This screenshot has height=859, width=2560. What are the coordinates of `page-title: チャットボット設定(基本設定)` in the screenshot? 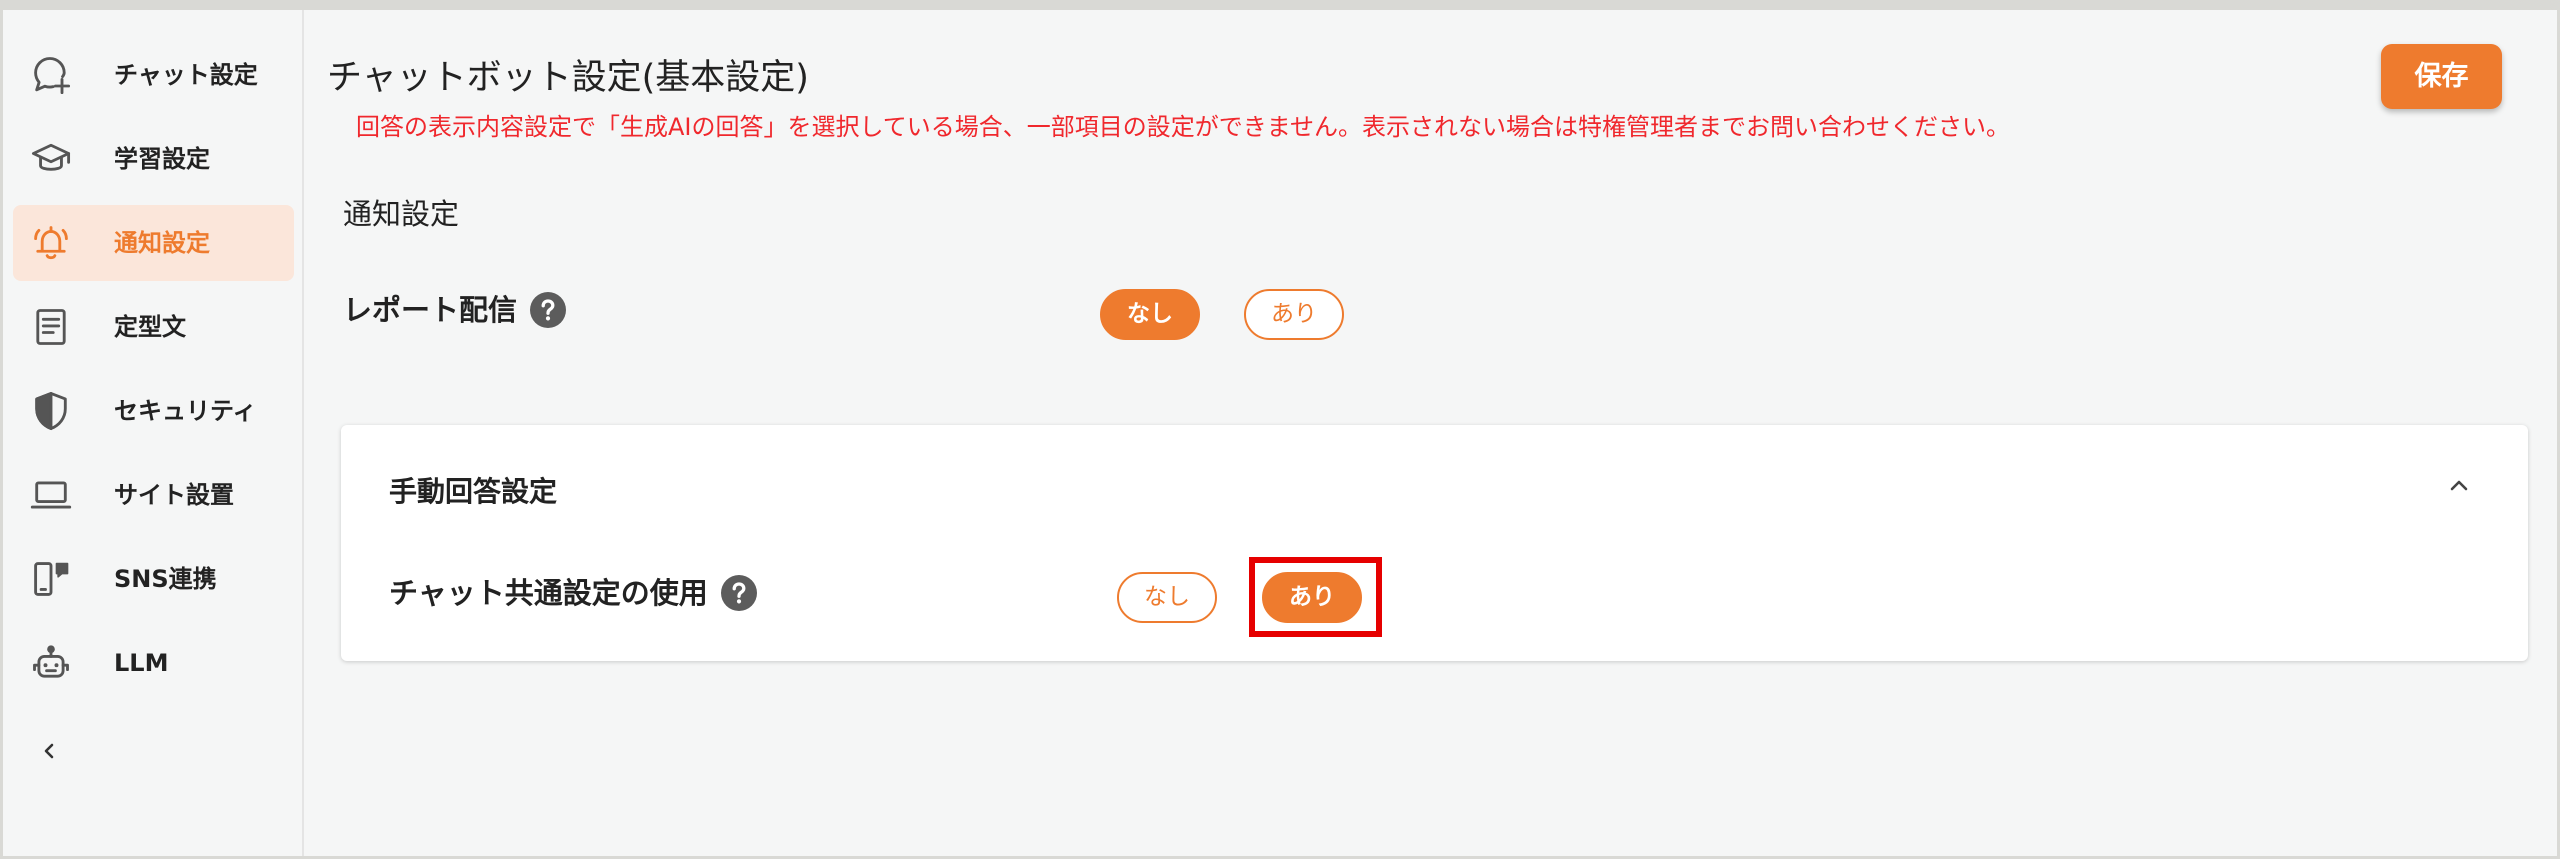 It's located at (568, 78).